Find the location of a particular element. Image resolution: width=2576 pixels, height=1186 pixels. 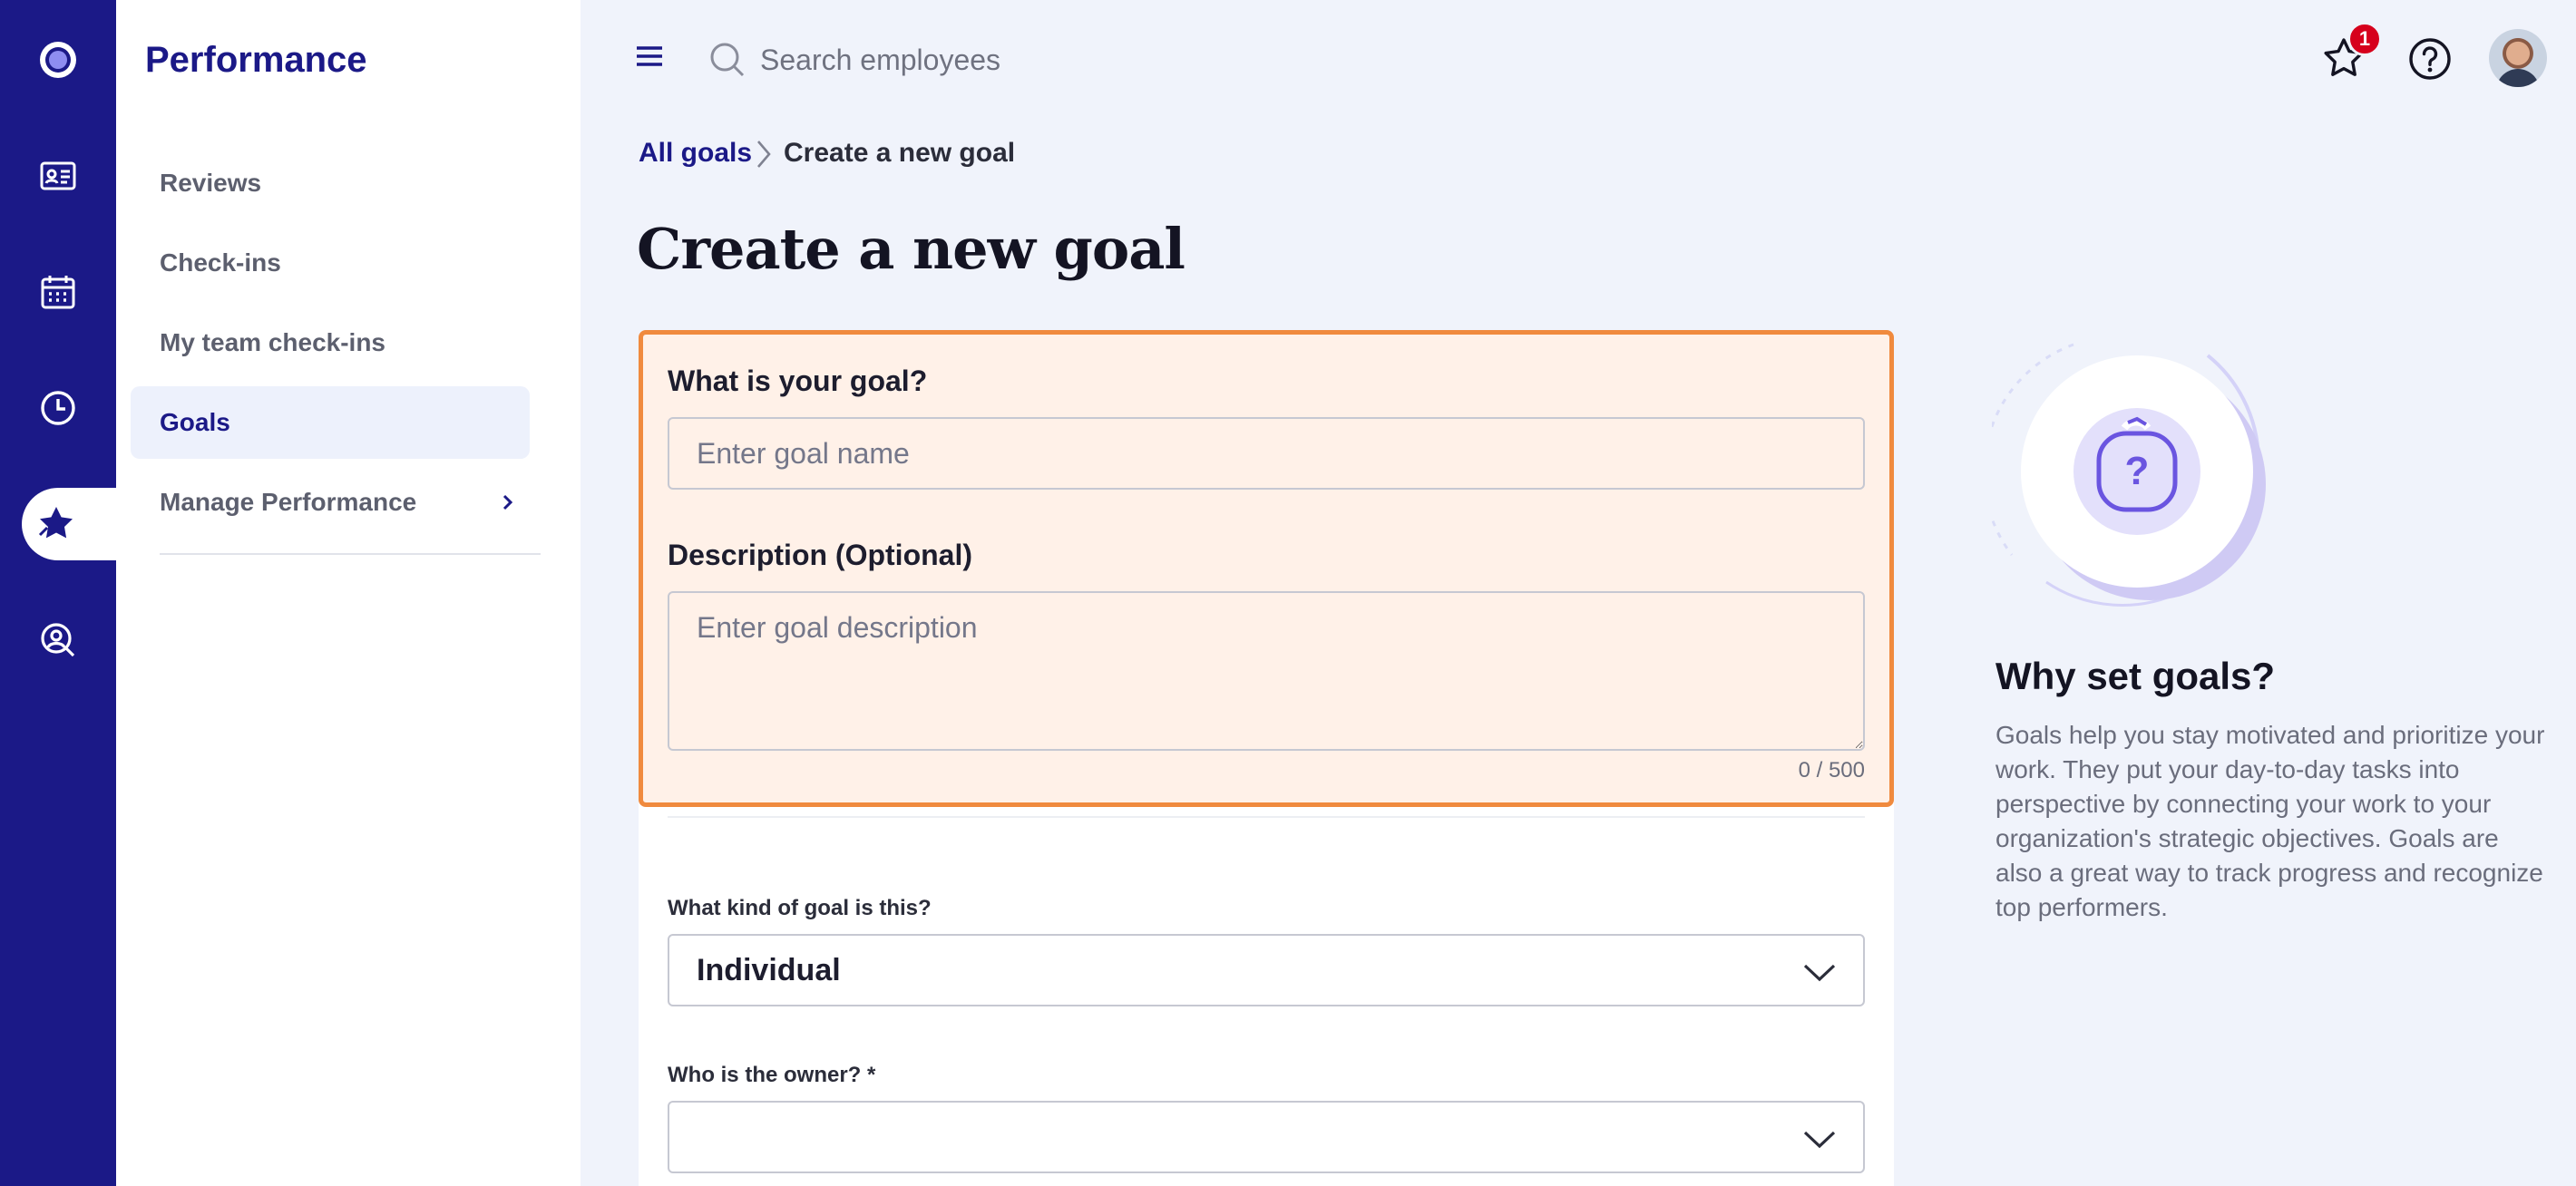

sidebar-item-manage-performance: Manage Performance is located at coordinates (330, 503).